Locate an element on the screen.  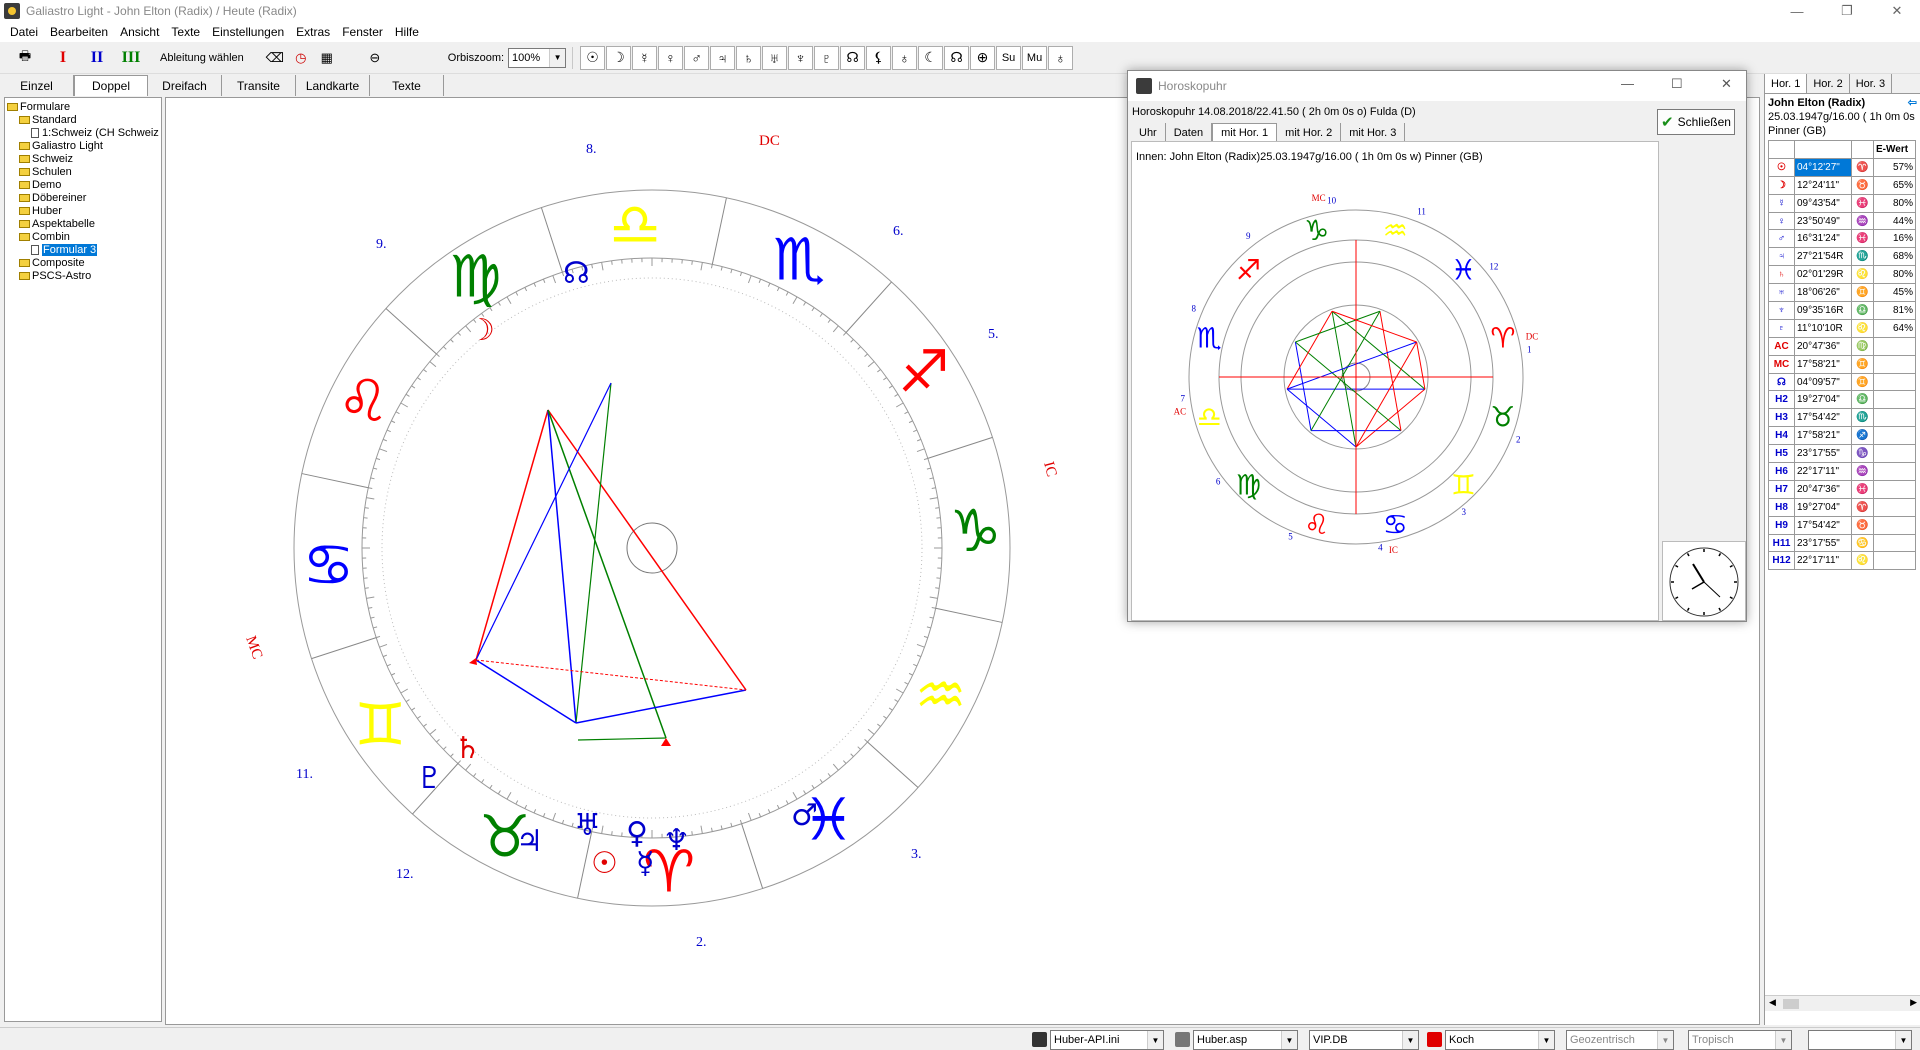
tab-hor-1: Hor. 1 is located at coordinates (1786, 83).